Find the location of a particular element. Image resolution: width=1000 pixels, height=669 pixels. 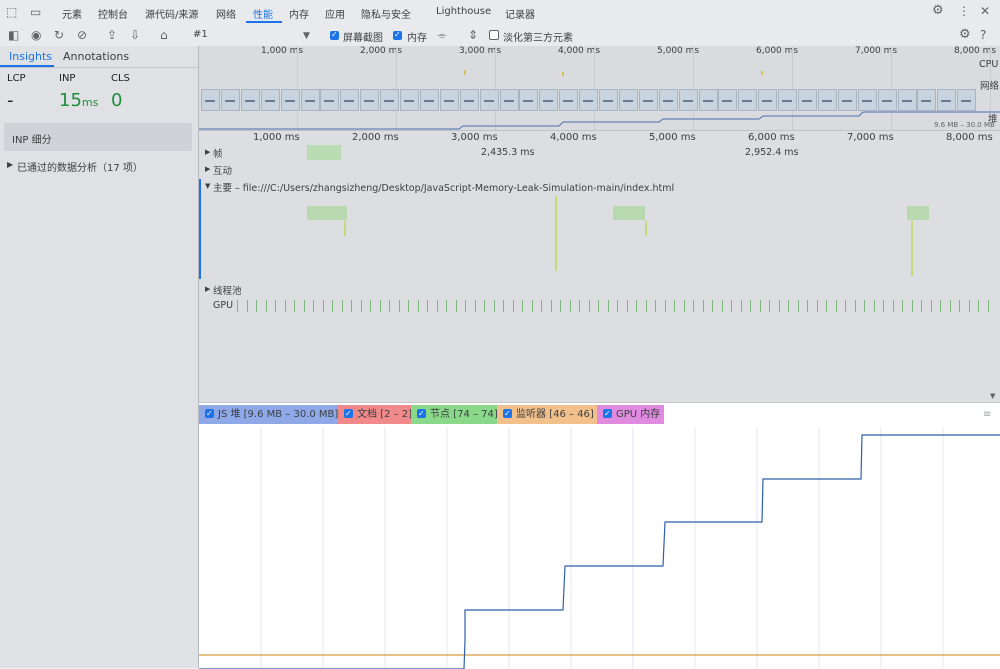

frames-expand-icon: ▶ is located at coordinates (207, 152).